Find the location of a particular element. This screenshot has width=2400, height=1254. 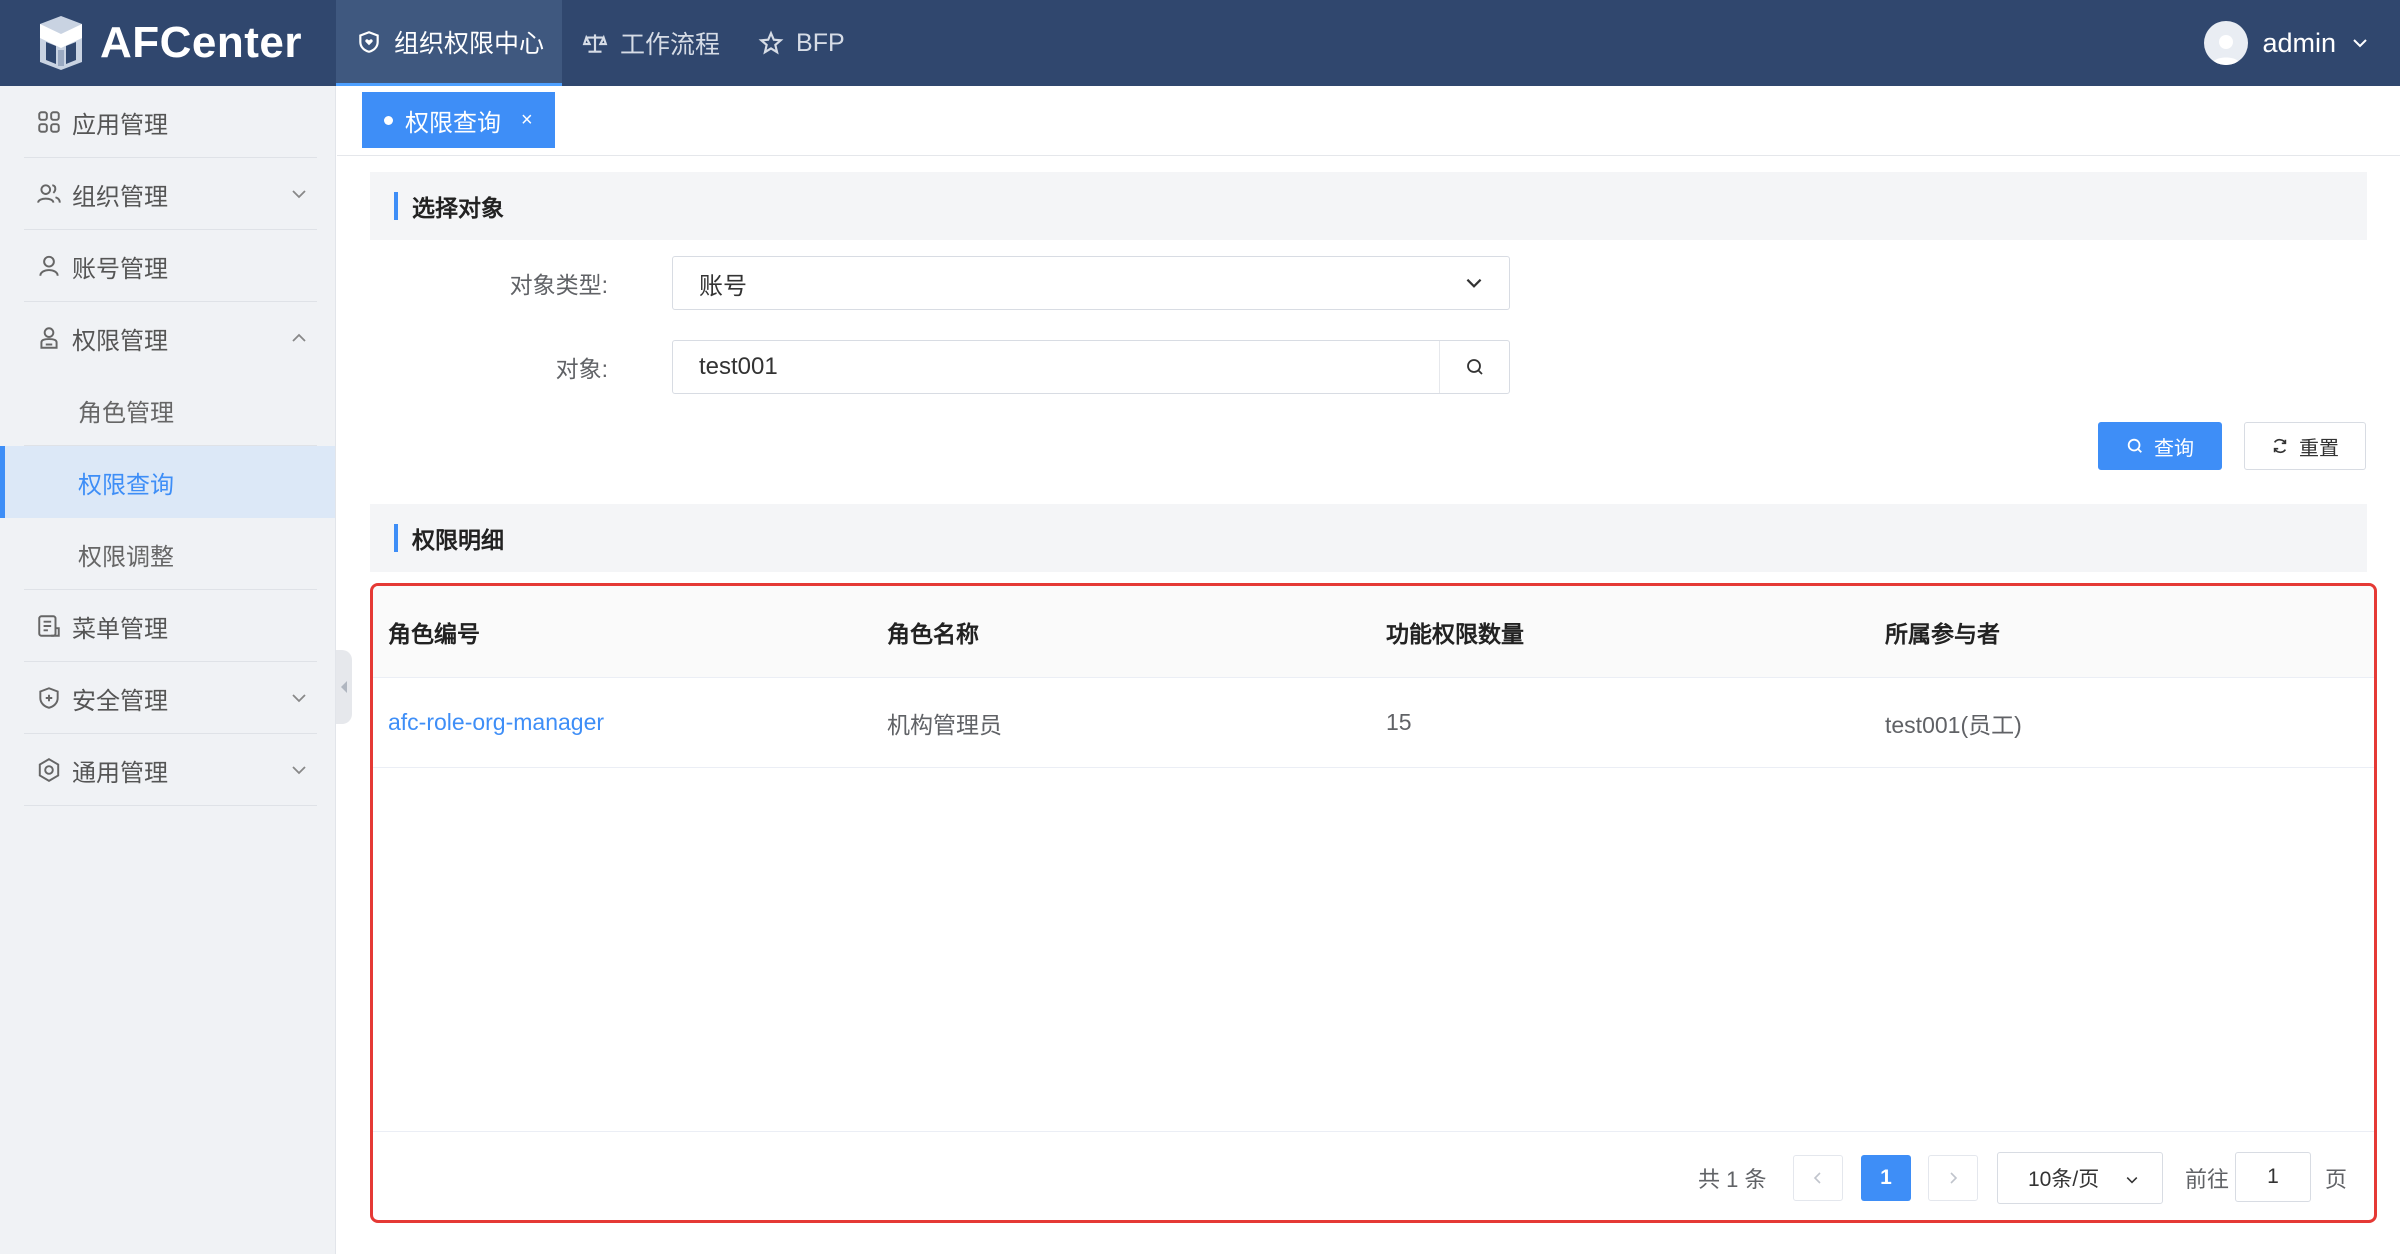

afcenter-logo-icon is located at coordinates (61, 43).